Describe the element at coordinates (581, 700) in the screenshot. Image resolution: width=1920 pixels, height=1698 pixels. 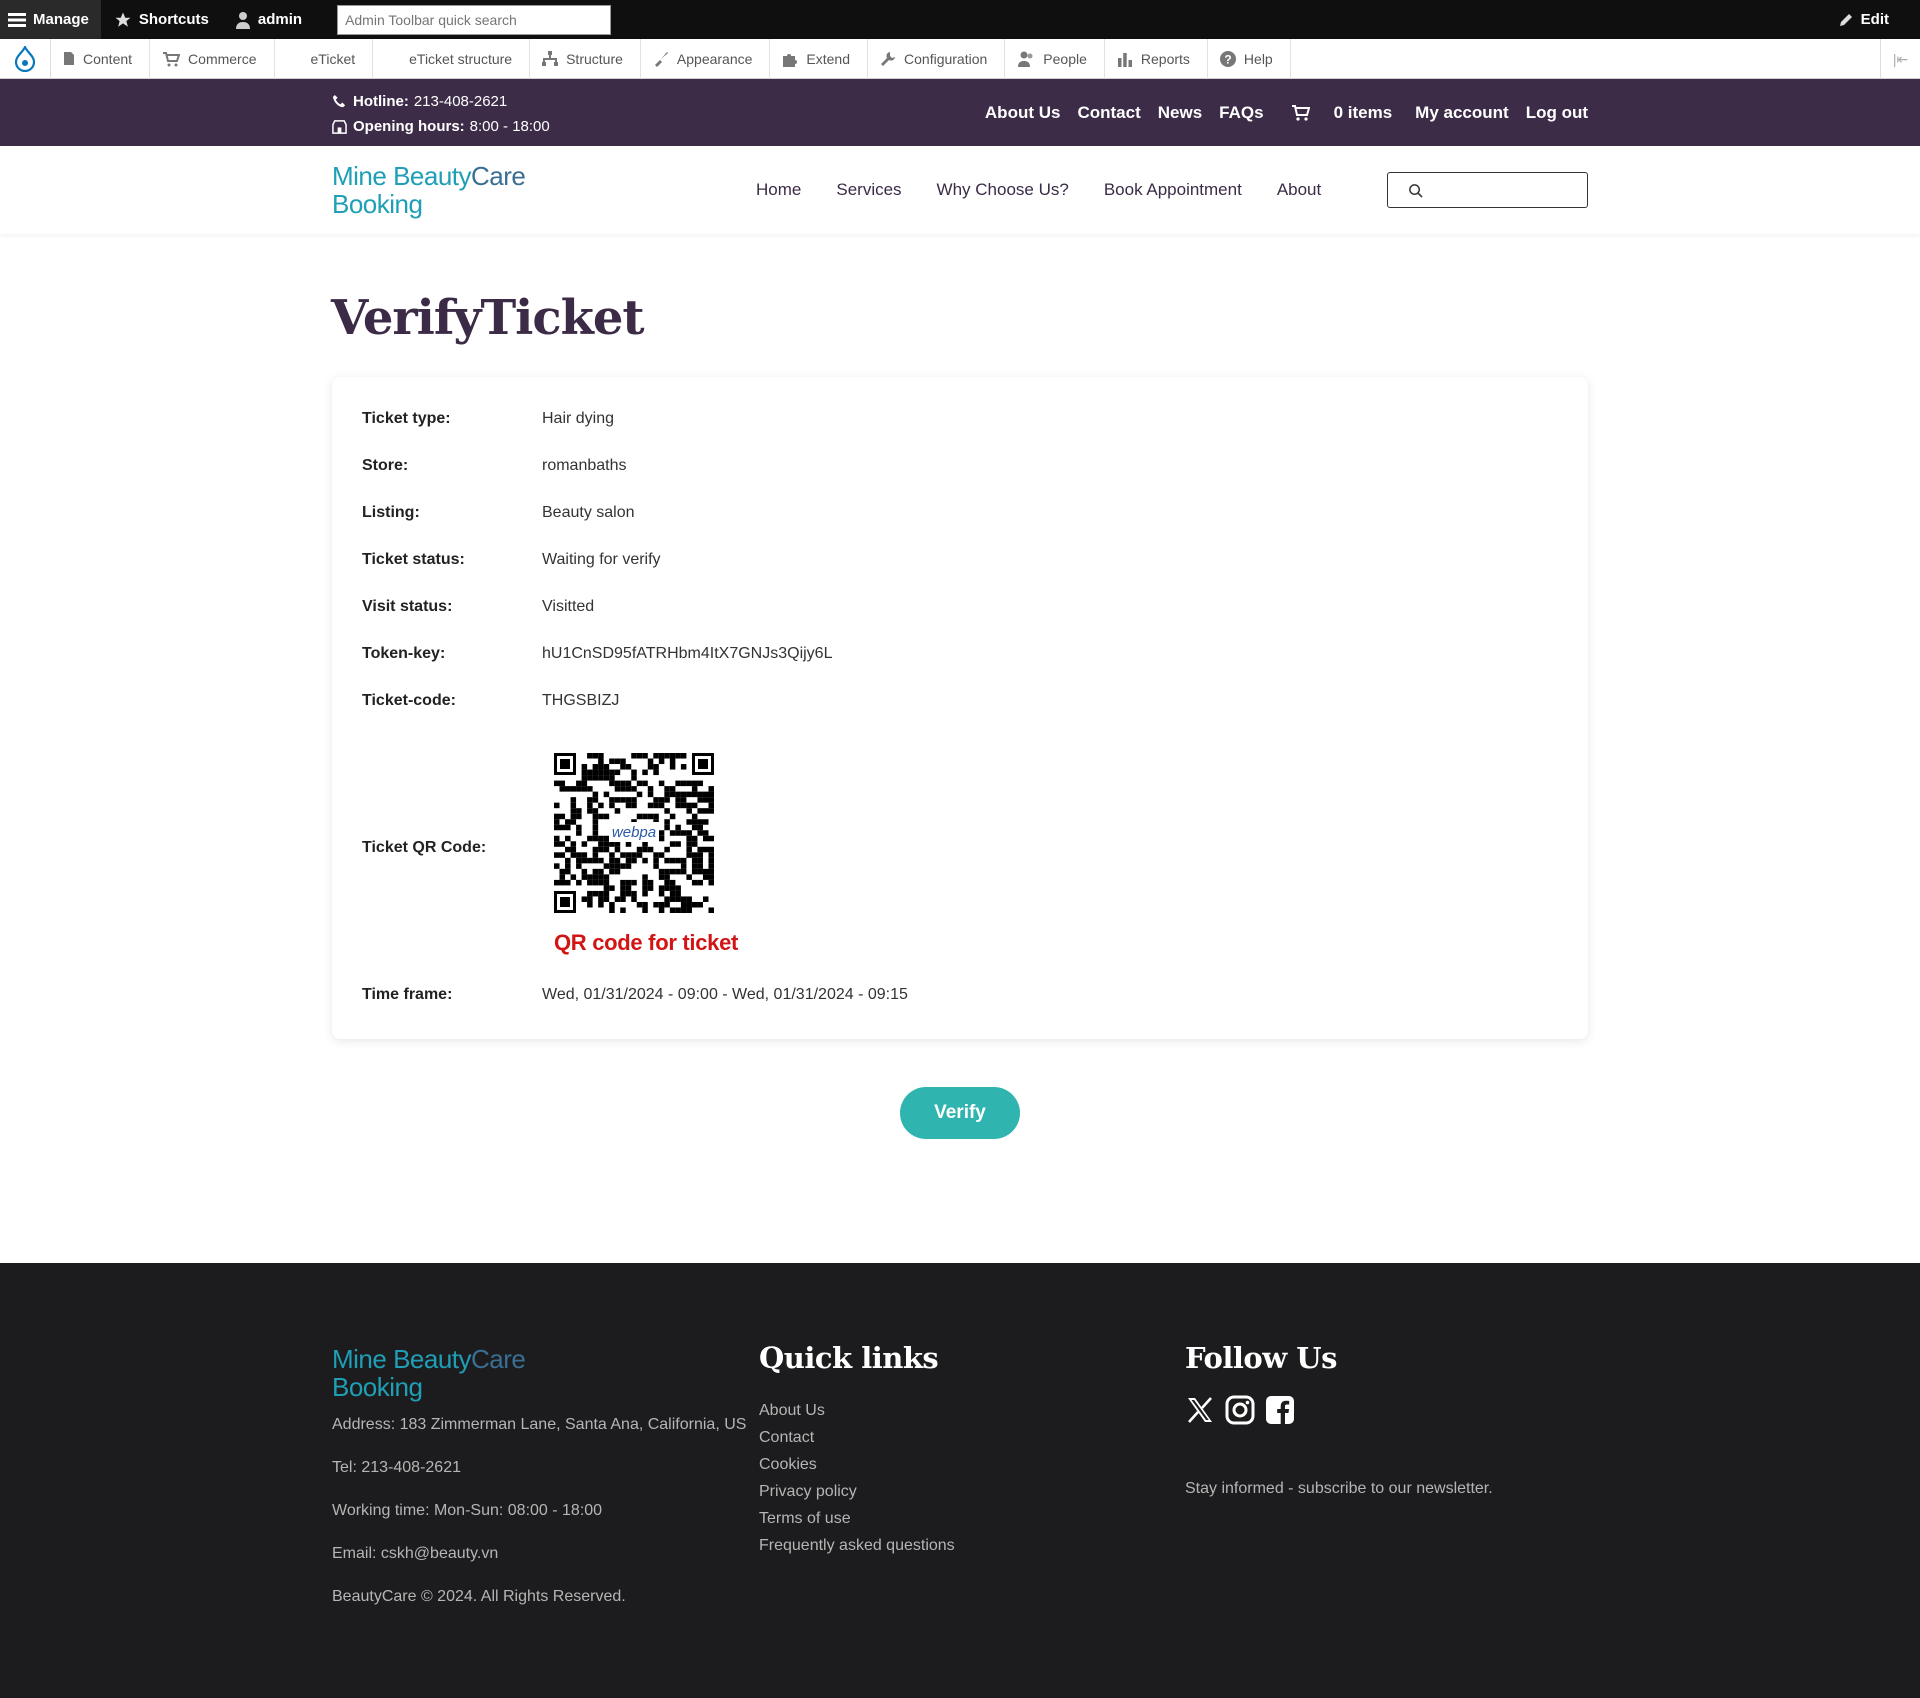
I see `field-value: THGSBIZJ` at that location.